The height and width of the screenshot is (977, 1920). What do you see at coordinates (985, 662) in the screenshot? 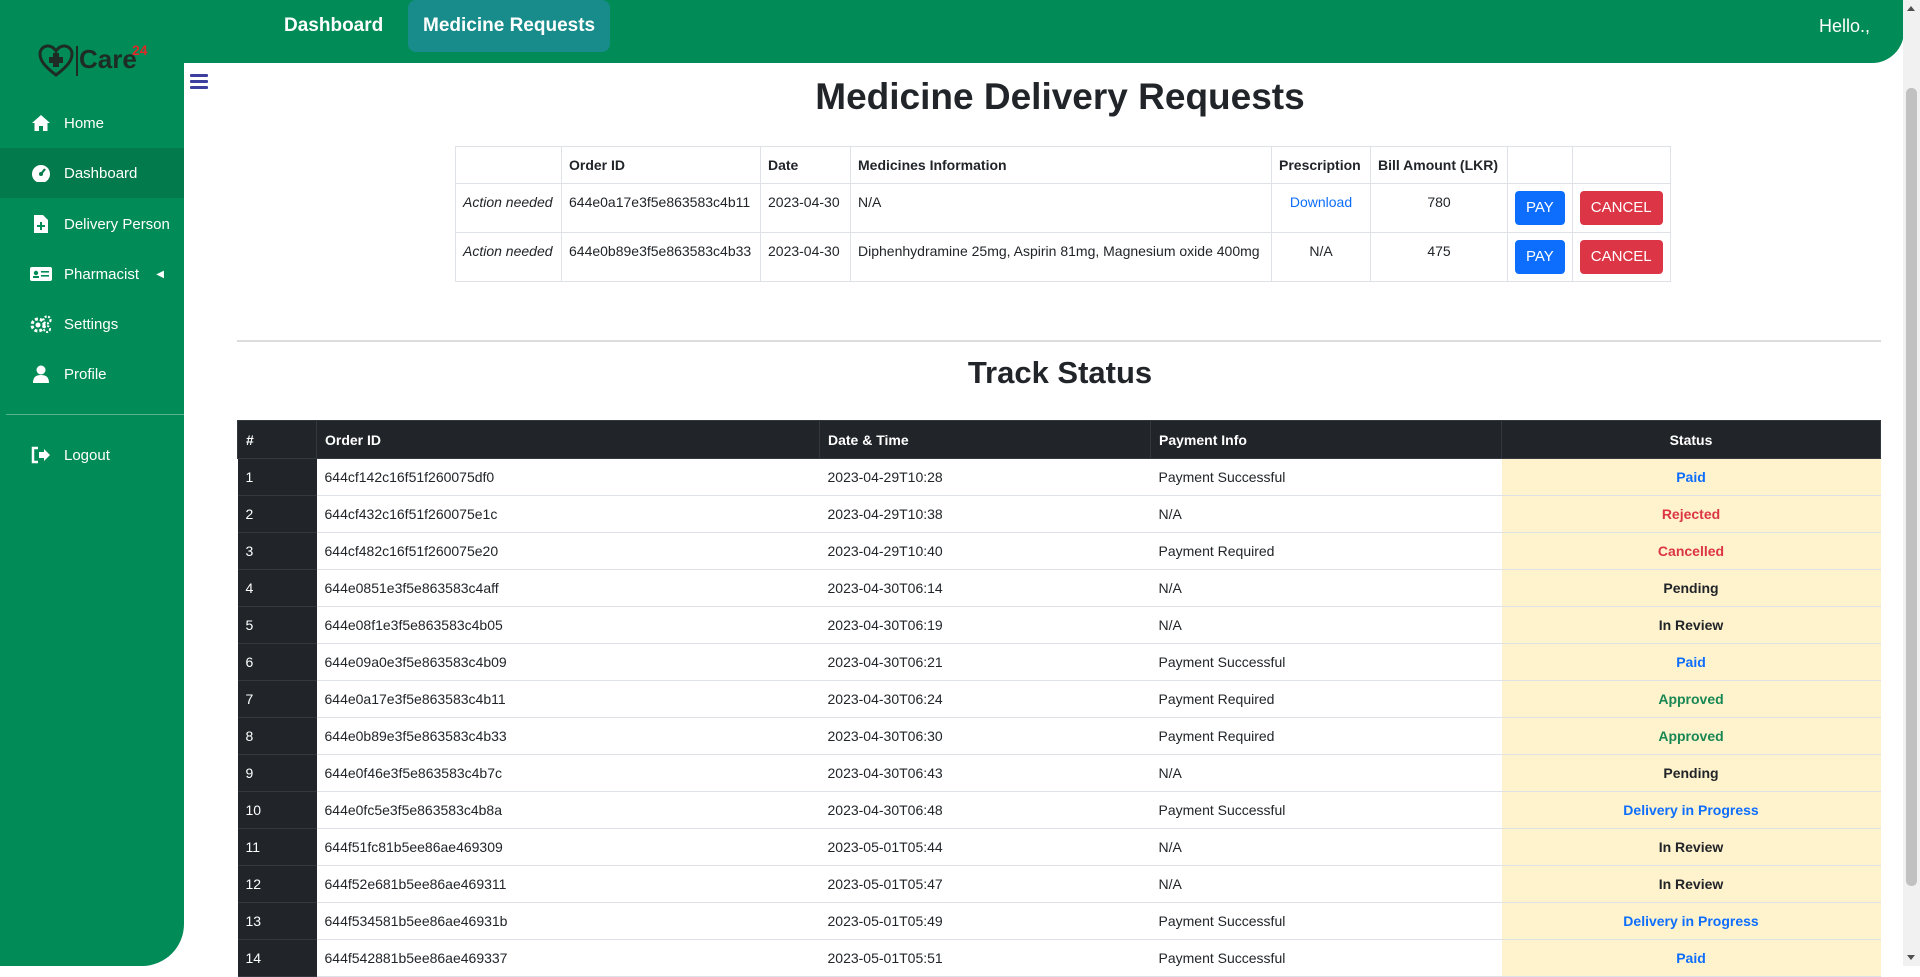
I see `date-time-cell: 2023-04-30T06:21` at bounding box center [985, 662].